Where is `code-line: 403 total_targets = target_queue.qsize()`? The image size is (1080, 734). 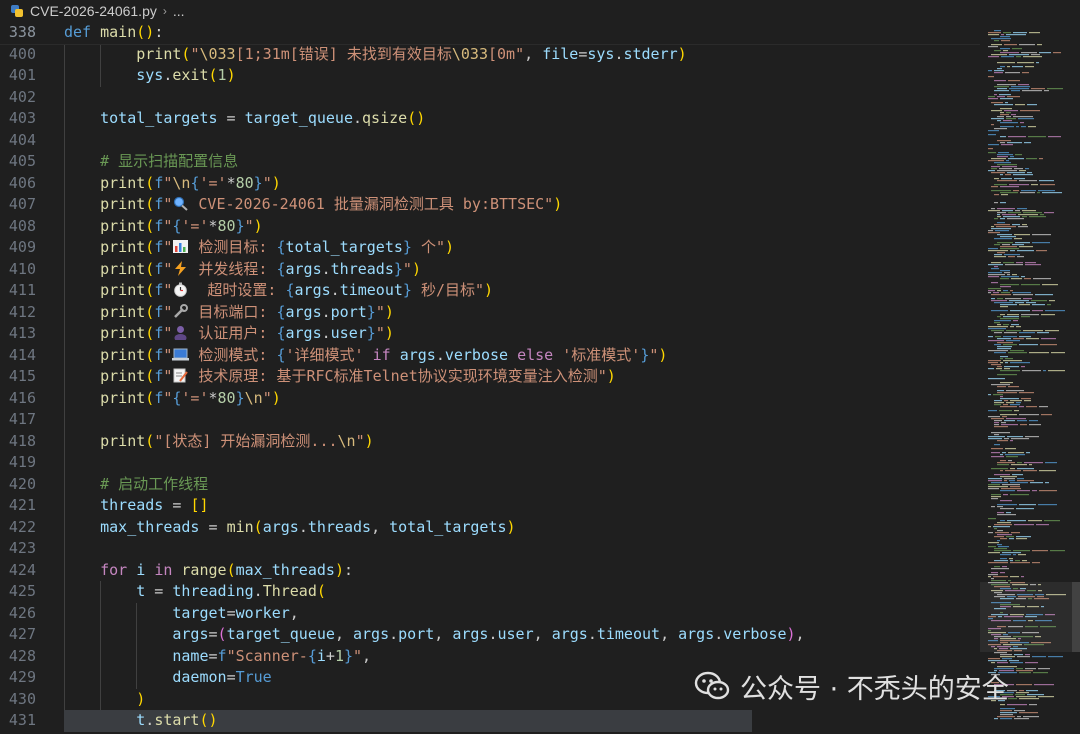
code-line: 403 total_targets = target_queue.qsize() is located at coordinates (490, 119).